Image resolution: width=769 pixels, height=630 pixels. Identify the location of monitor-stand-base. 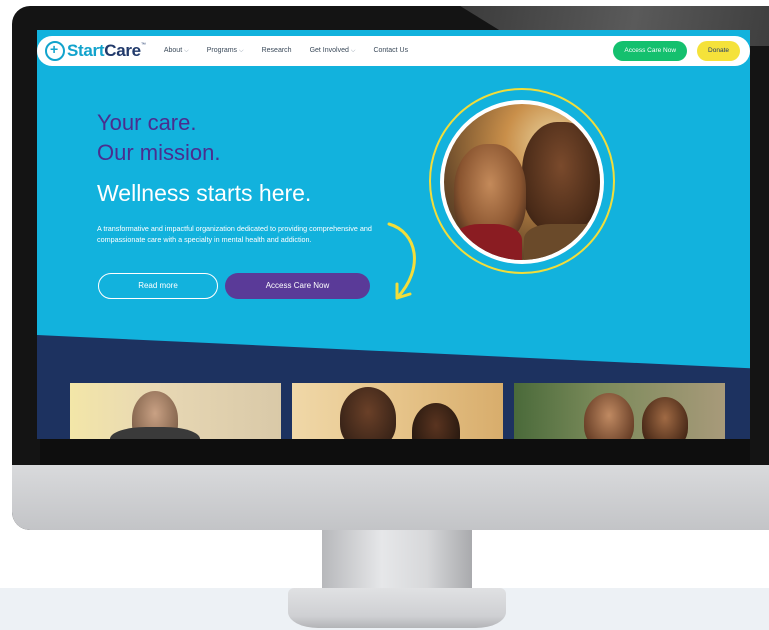
(397, 608).